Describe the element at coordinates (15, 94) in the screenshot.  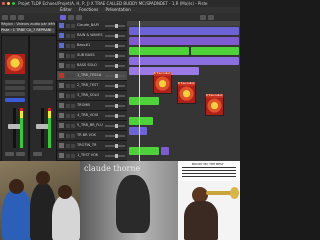
I see `audio-fx-slot` at that location.